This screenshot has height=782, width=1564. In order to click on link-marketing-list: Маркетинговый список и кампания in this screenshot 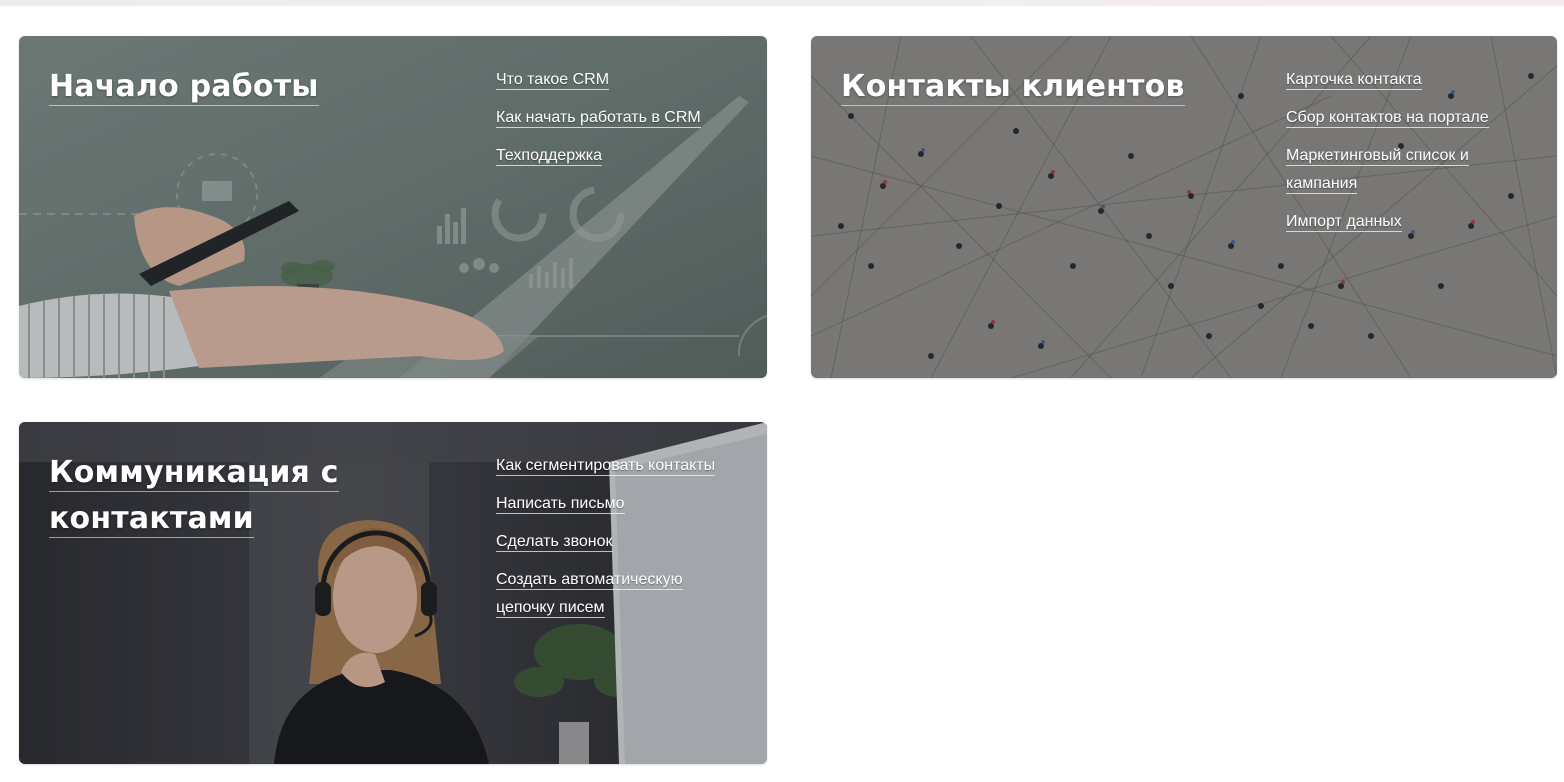, I will do `click(1377, 170)`.